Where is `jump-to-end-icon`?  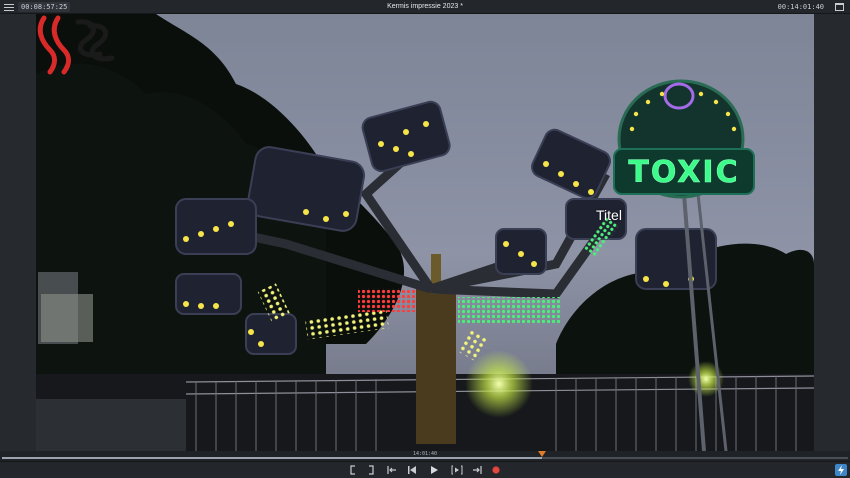 jump-to-end-icon is located at coordinates (477, 470).